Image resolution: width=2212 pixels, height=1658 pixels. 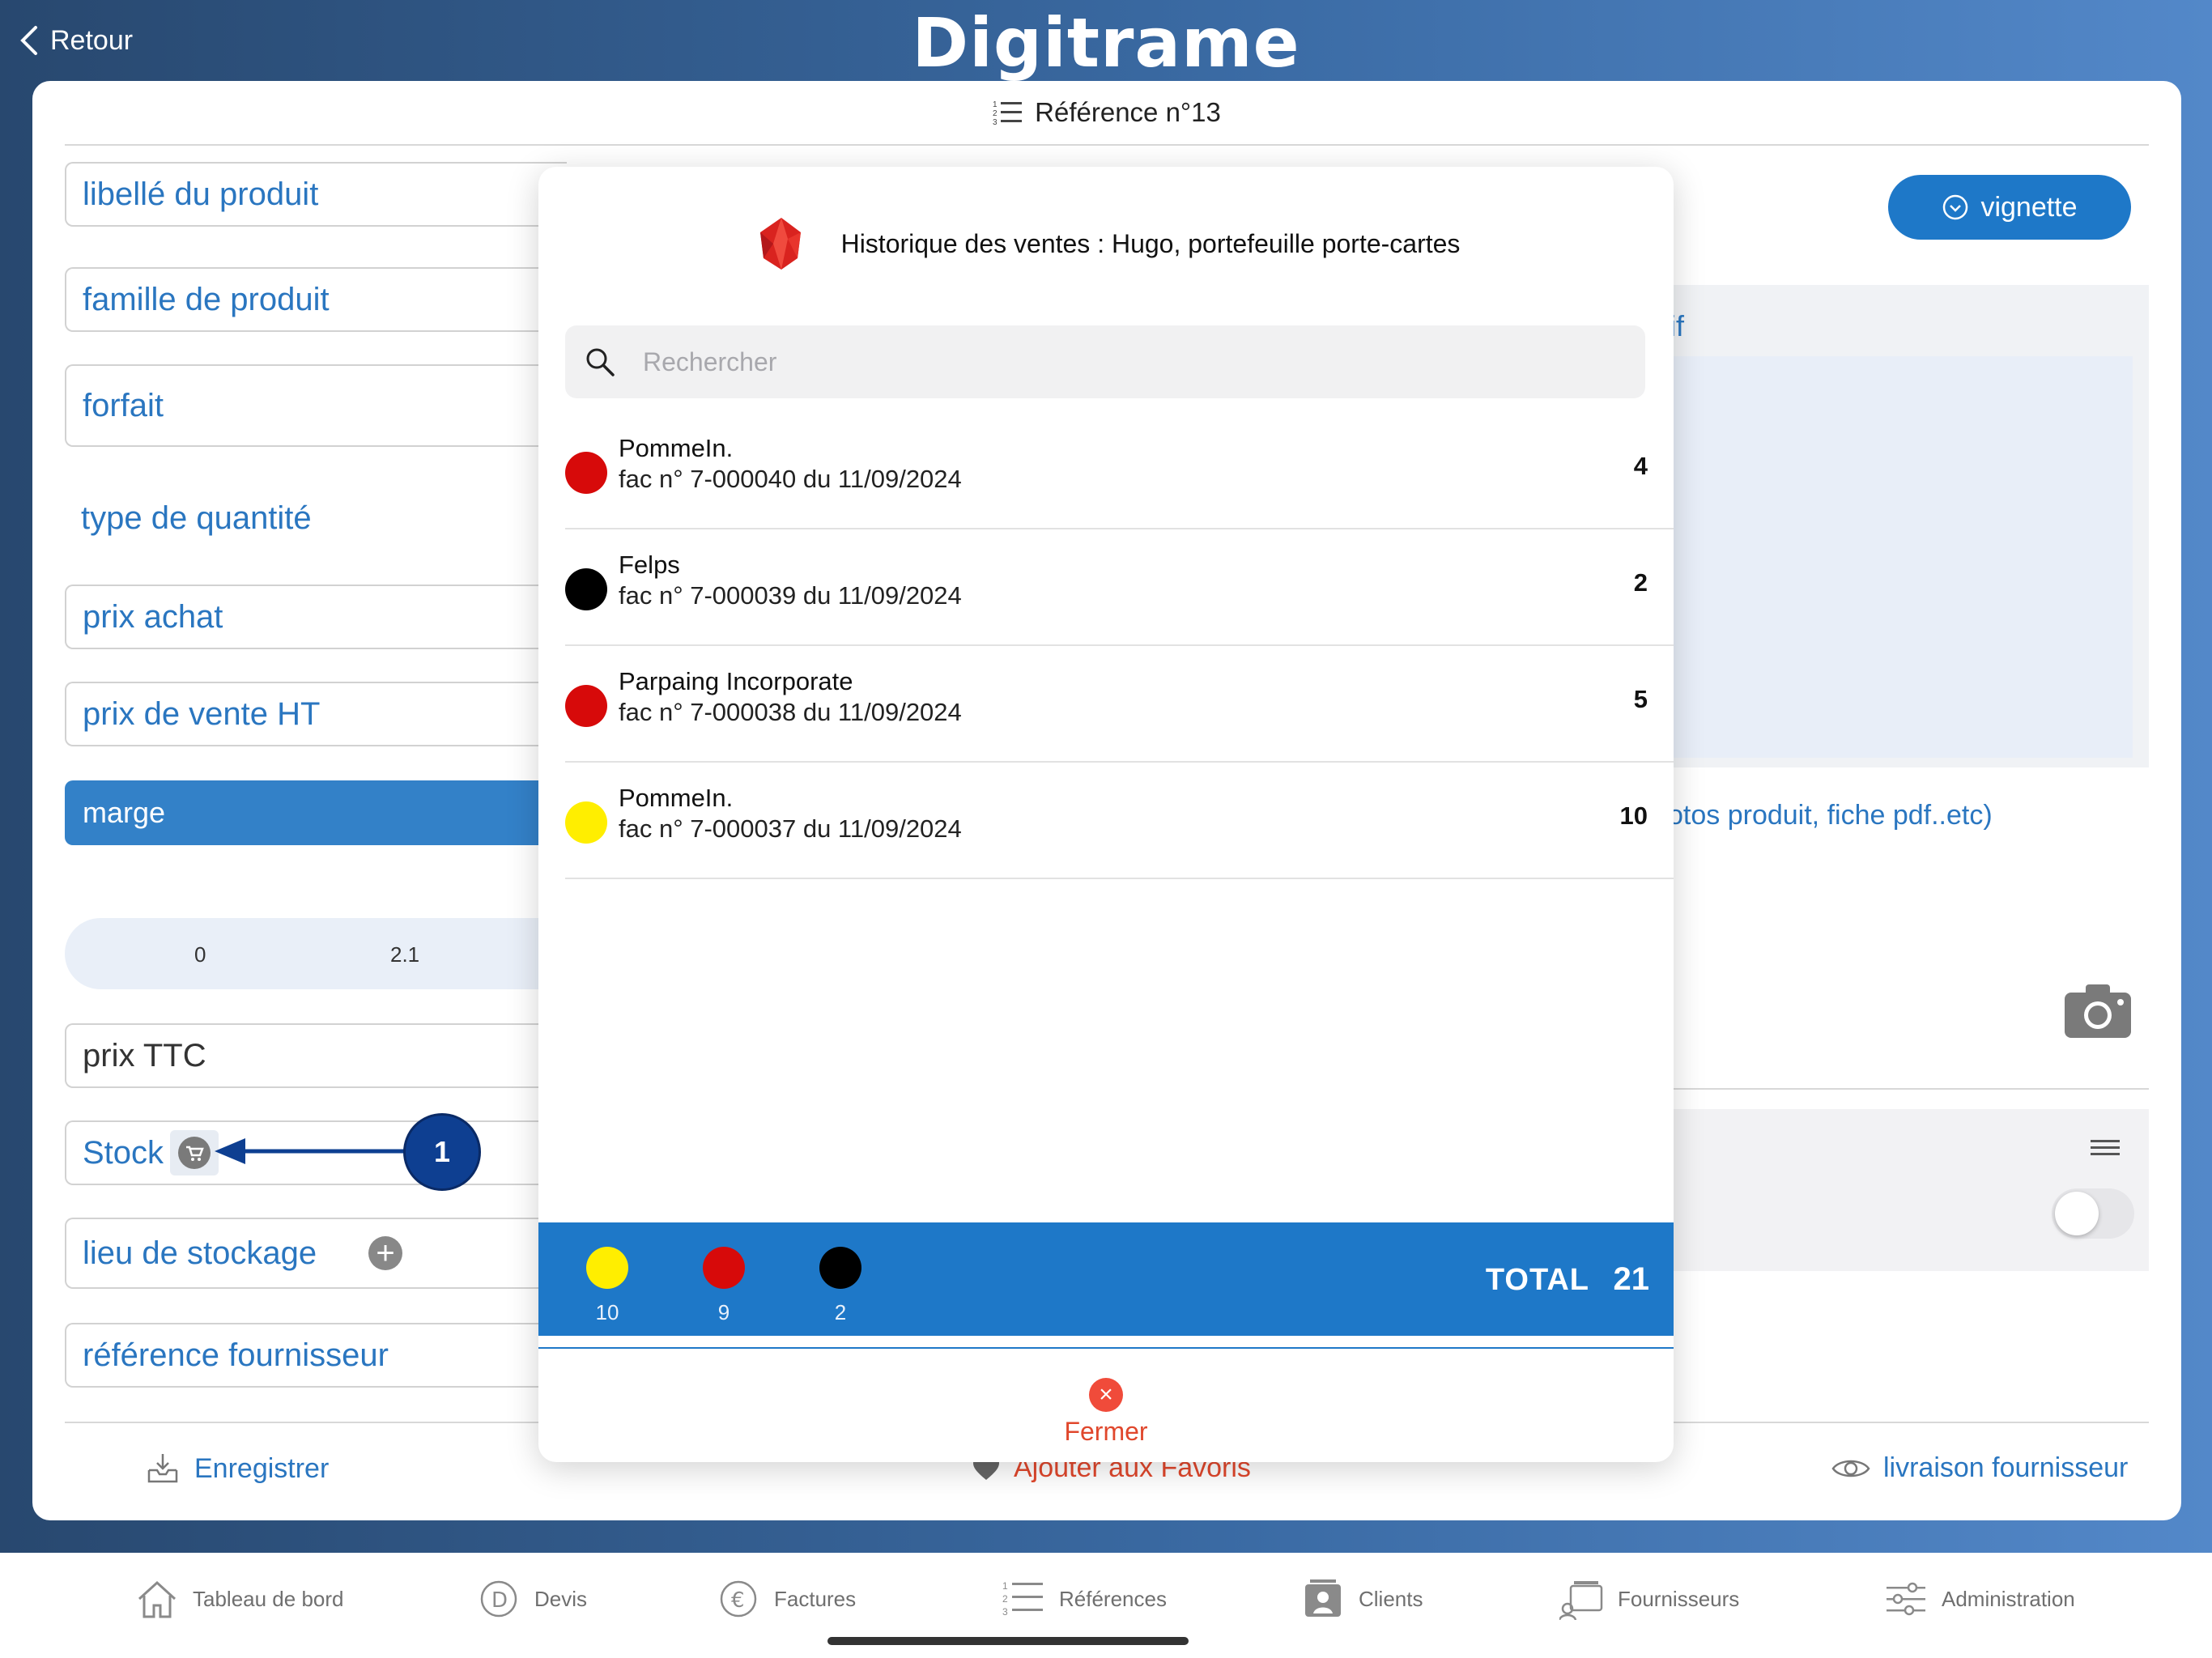 I want to click on slider-value: 2.1, so click(x=405, y=954).